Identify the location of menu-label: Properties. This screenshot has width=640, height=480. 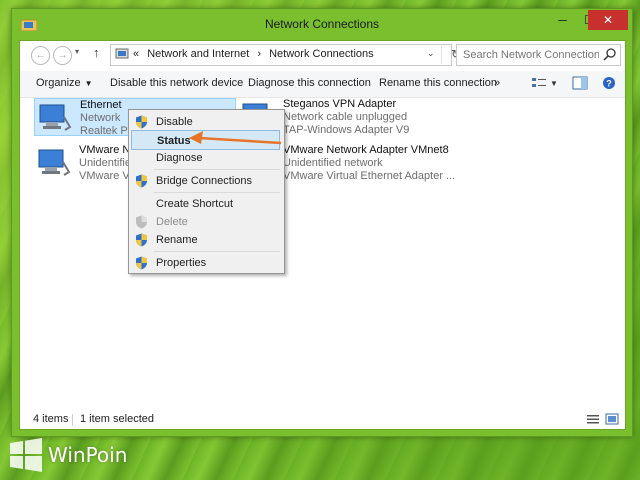
(181, 263).